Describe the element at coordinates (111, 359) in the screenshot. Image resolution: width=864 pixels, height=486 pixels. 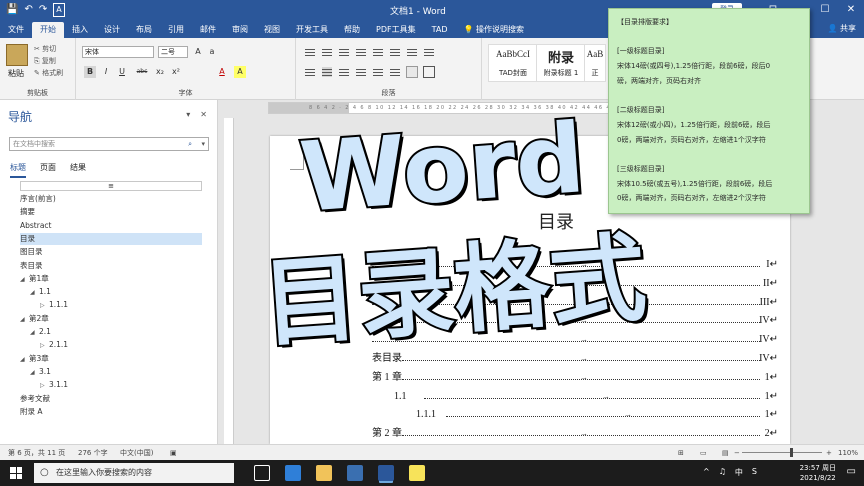
I see `nav-heading-item: ◢ 第3章` at that location.